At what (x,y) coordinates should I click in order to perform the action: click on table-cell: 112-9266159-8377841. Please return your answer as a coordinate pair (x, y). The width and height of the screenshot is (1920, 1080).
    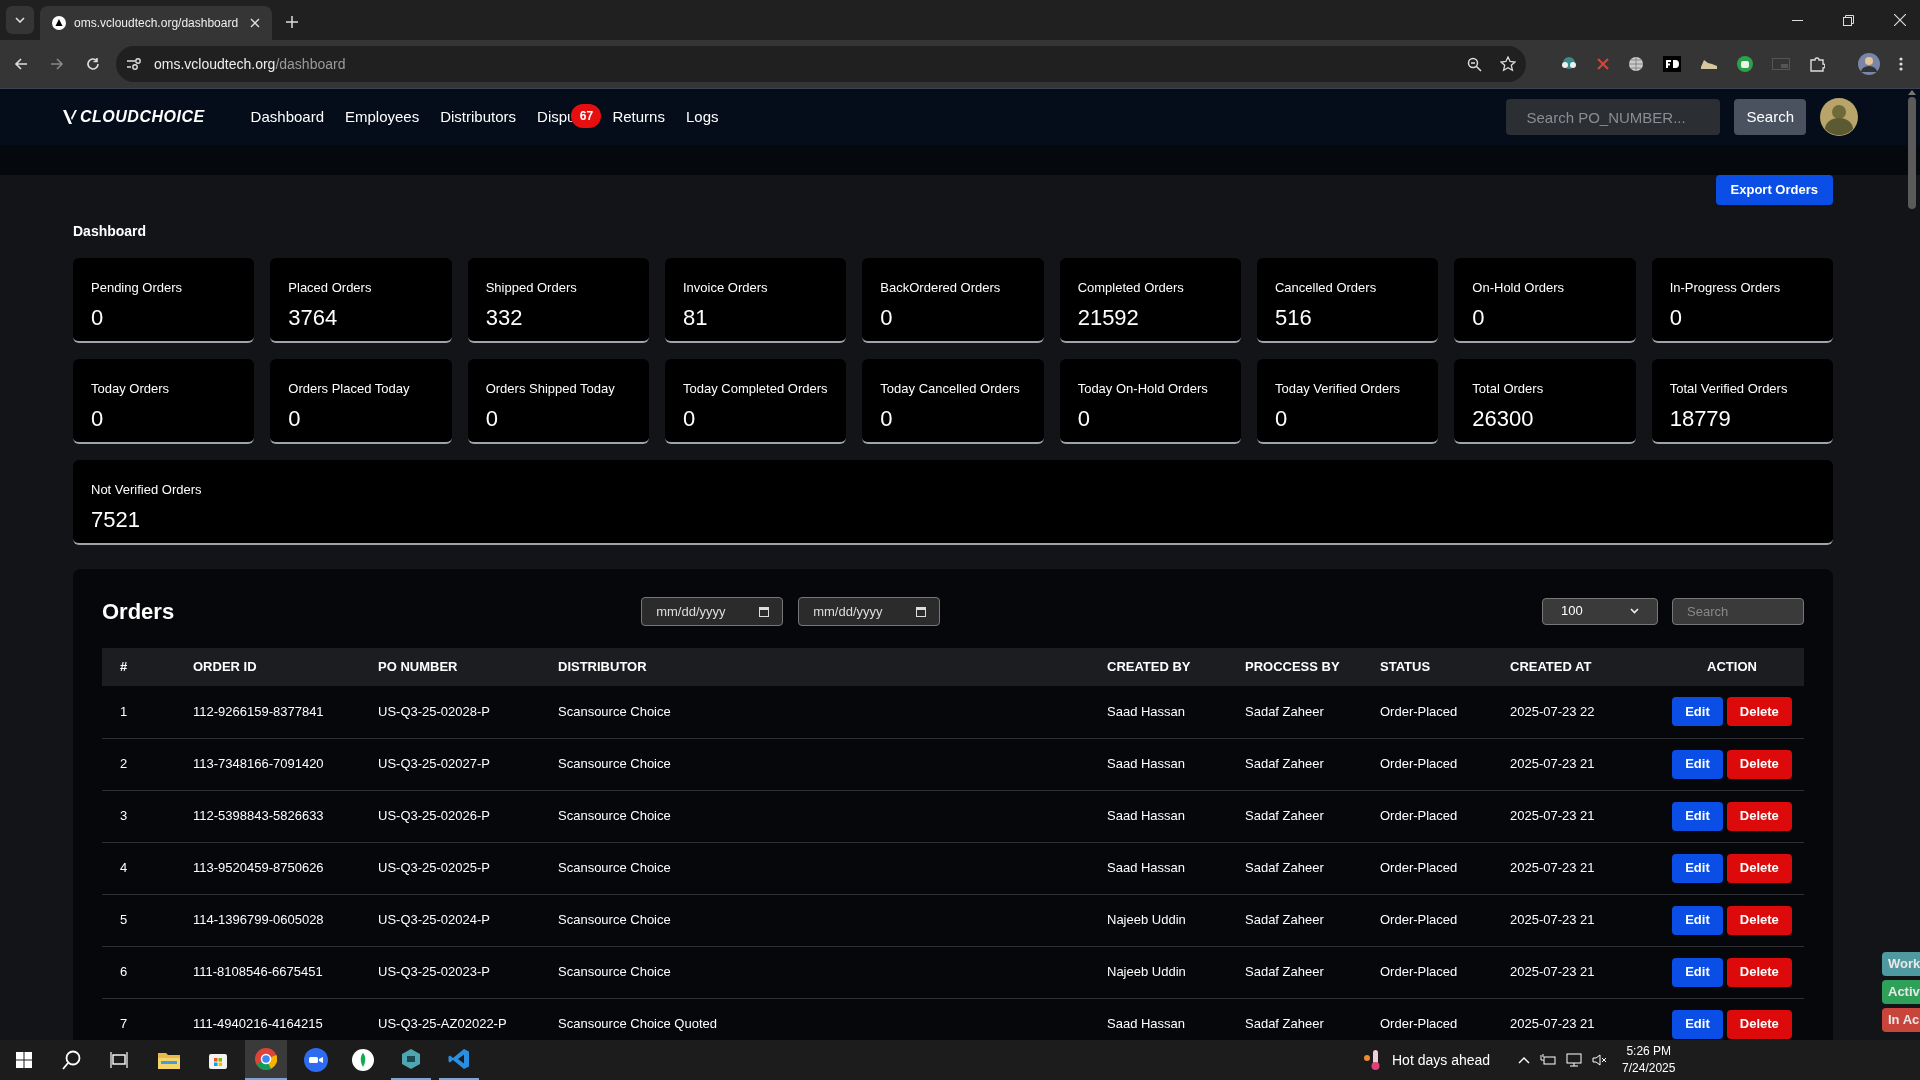
    Looking at the image, I should click on (285, 712).